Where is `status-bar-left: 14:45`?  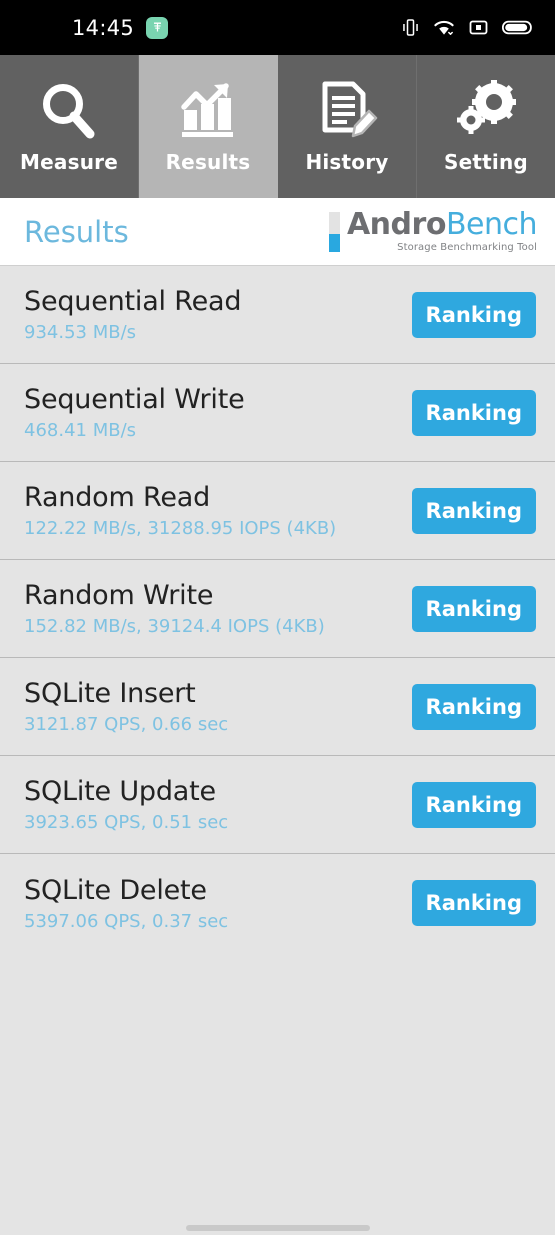 status-bar-left: 14:45 is located at coordinates (120, 27).